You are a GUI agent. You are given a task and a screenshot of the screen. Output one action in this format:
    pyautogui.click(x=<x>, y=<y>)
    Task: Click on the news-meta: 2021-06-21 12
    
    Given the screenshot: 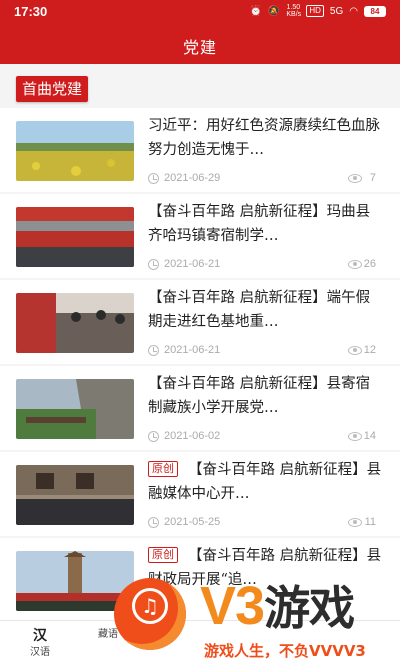 What is the action you would take?
    pyautogui.click(x=262, y=352)
    